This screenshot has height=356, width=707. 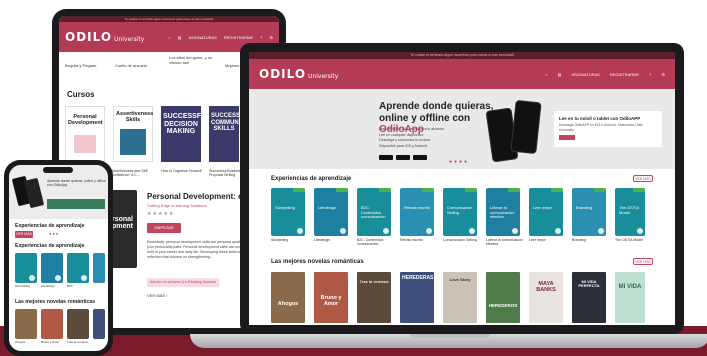 I want to click on novel-cover: MI VIDA, so click(x=630, y=297).